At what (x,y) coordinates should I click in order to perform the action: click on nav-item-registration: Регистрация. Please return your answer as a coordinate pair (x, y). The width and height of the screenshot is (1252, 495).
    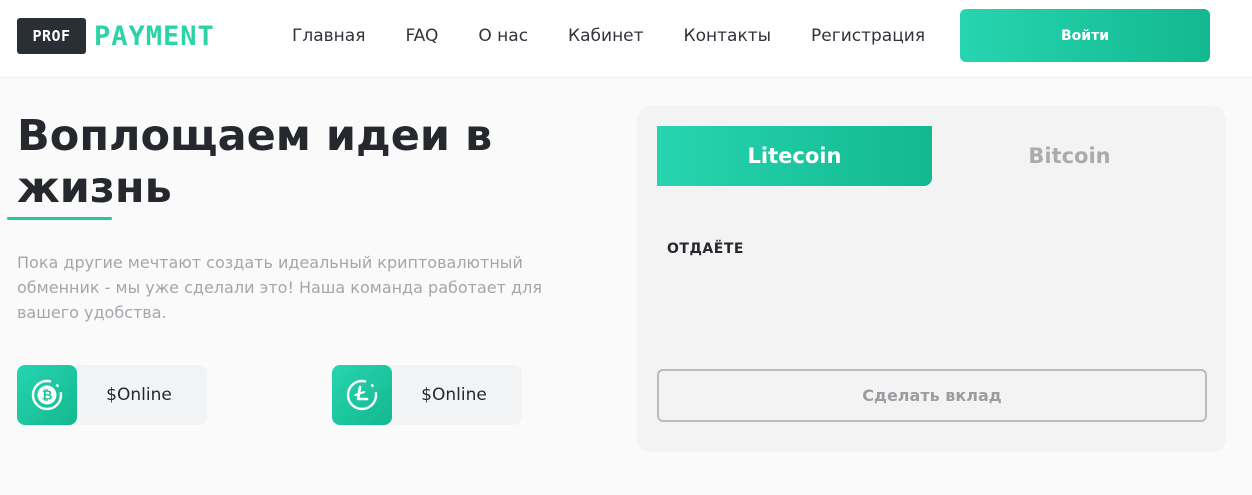
    Looking at the image, I should click on (868, 36).